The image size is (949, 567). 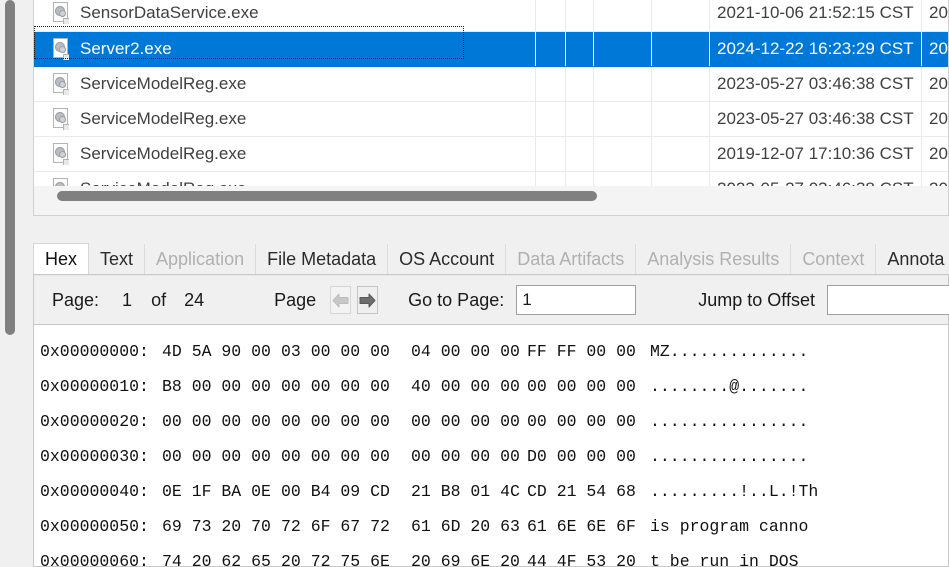 What do you see at coordinates (734, 491) in the screenshot?
I see `hex-ascii-column: .........!..L.!Th` at bounding box center [734, 491].